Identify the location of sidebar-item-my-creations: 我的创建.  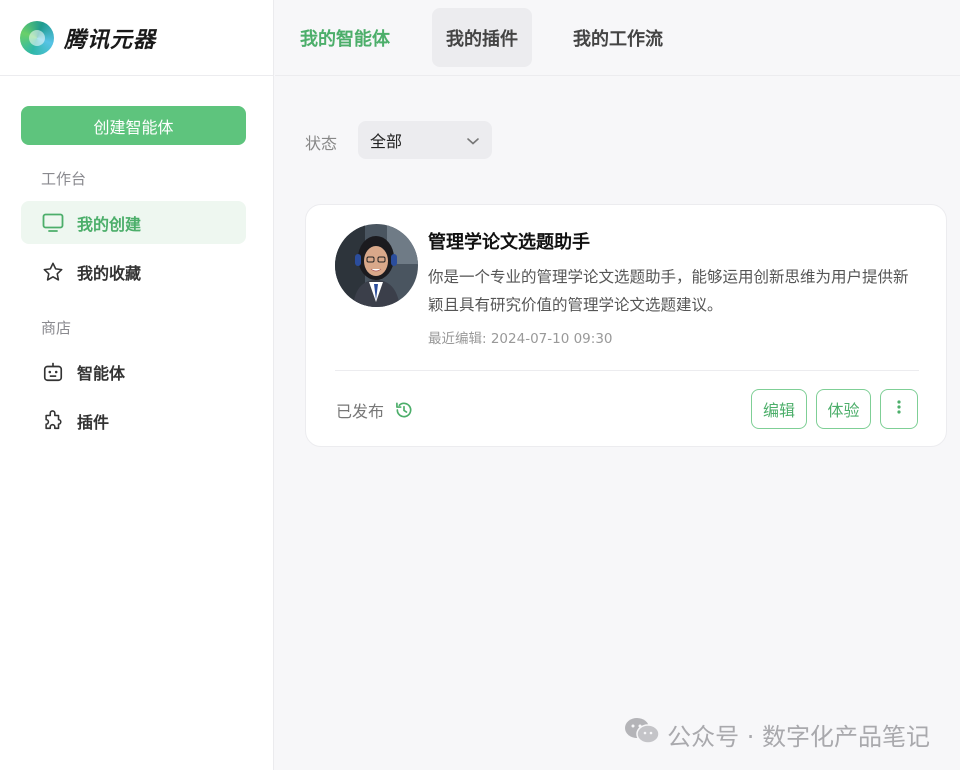
(133, 222).